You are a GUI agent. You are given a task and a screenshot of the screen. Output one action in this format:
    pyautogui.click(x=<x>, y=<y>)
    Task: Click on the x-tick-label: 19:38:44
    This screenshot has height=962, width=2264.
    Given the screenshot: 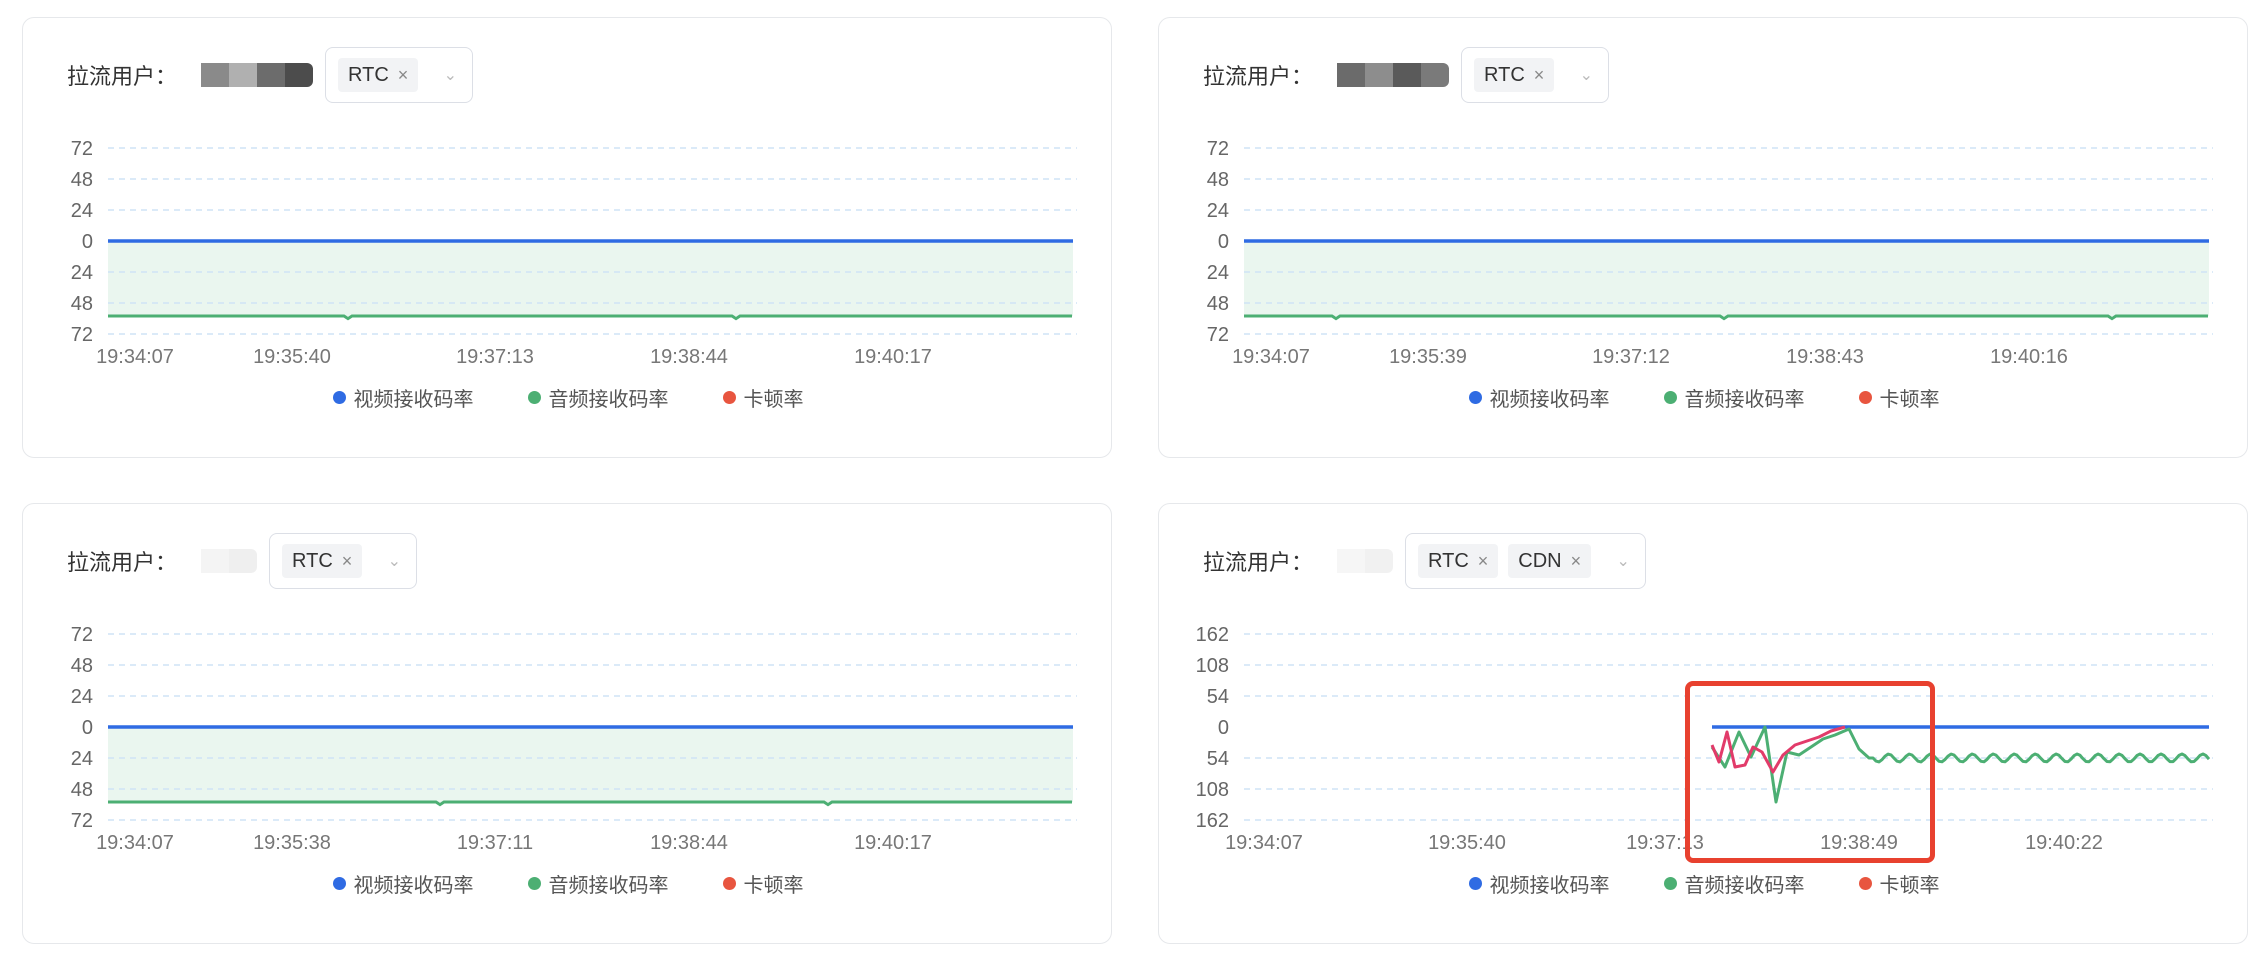 What is the action you would take?
    pyautogui.click(x=689, y=357)
    